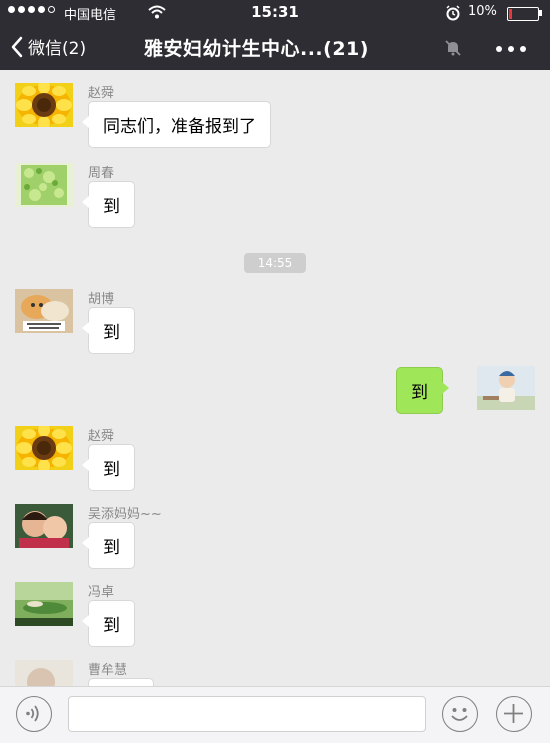  I want to click on time-divider: 14:55, so click(275, 263).